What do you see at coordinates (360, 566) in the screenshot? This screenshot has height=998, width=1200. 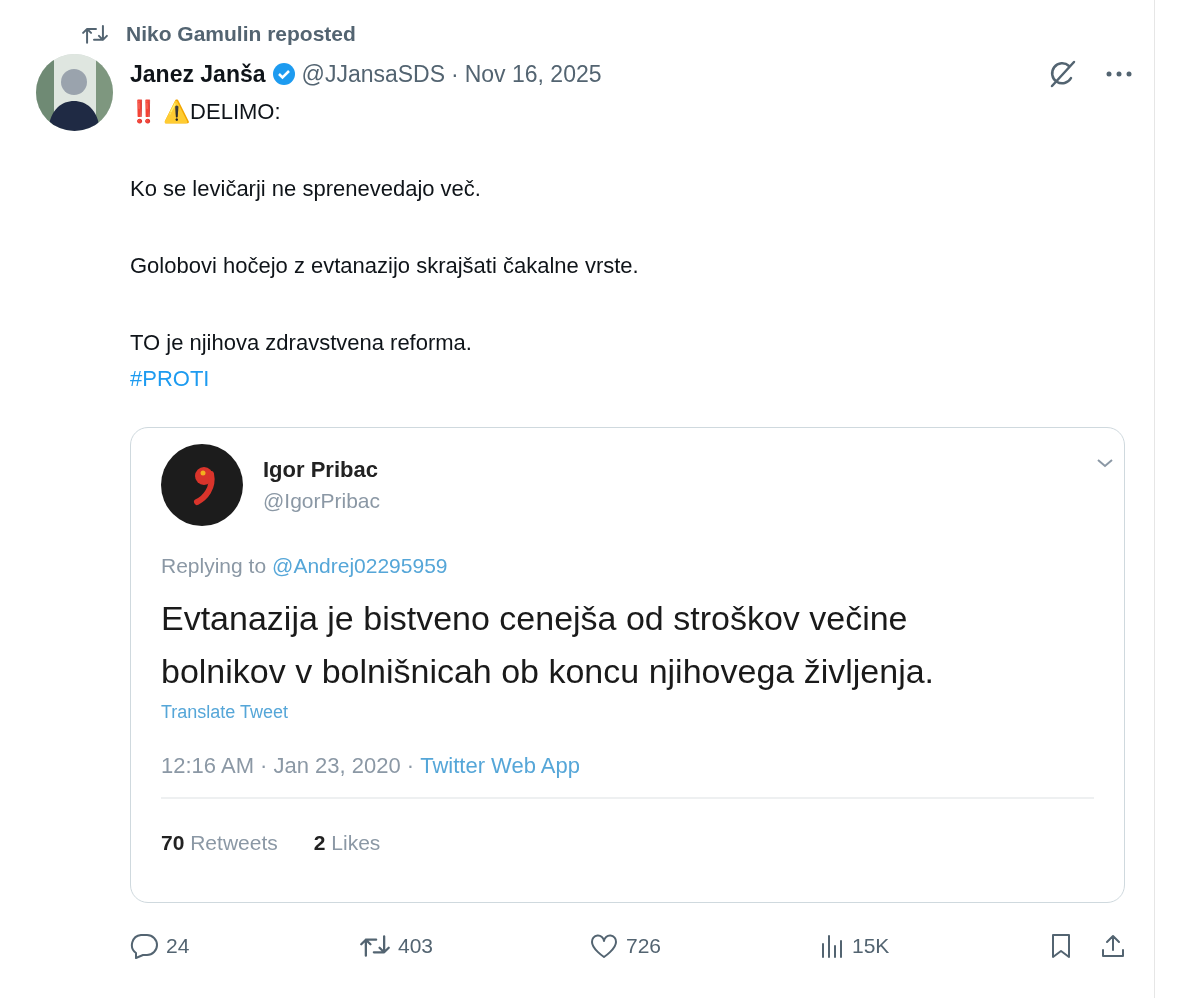 I see `replying-handle: @Andrej02295959` at bounding box center [360, 566].